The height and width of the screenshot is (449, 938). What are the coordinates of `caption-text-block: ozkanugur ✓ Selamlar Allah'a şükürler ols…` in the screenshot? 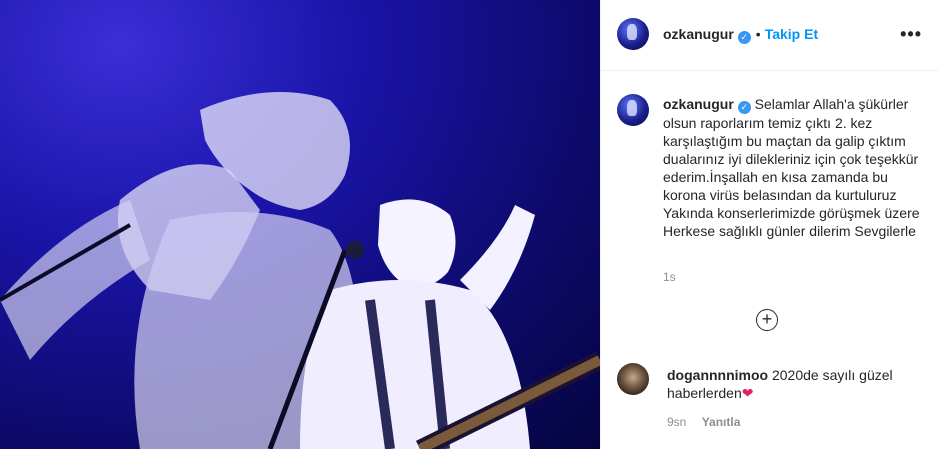 It's located at (795, 167).